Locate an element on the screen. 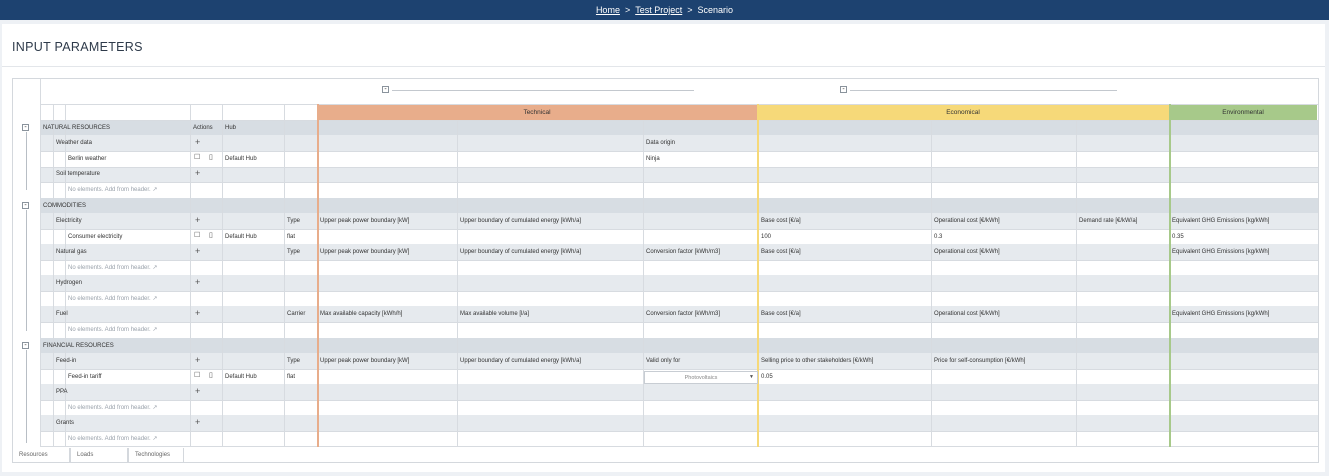  section-row-commodities is located at coordinates (679, 205).